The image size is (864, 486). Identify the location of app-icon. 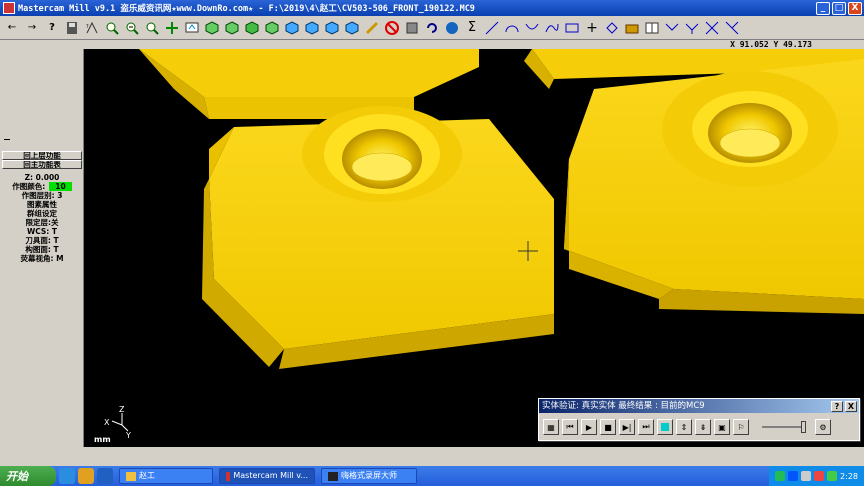
(9, 8).